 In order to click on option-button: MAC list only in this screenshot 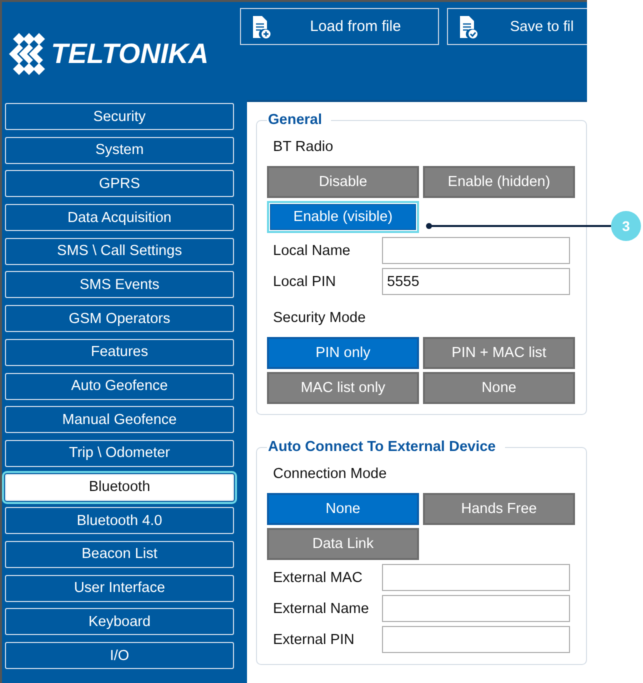, I will do `click(343, 388)`.